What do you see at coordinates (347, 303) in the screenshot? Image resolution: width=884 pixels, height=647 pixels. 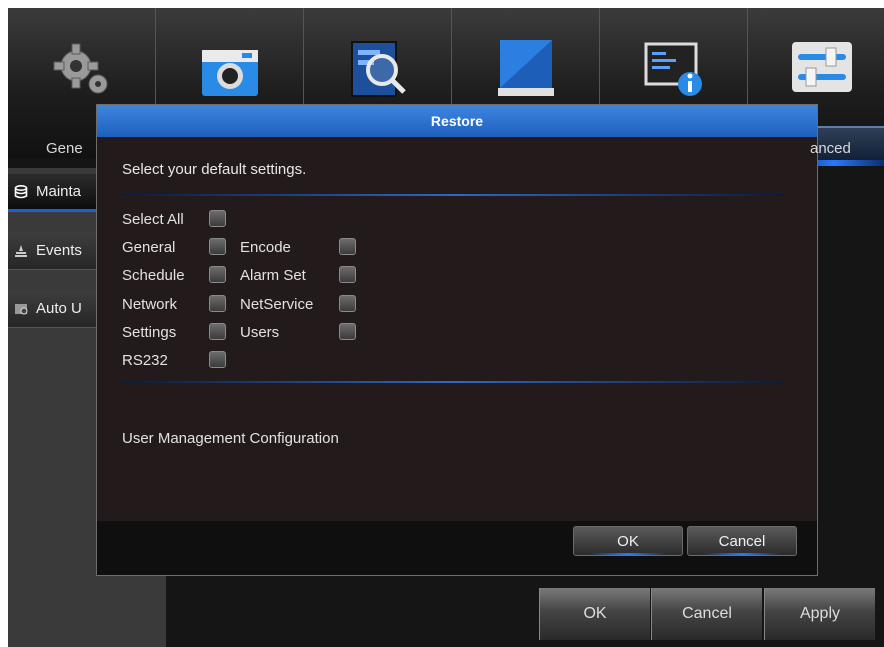 I see `netservice-checkbox` at bounding box center [347, 303].